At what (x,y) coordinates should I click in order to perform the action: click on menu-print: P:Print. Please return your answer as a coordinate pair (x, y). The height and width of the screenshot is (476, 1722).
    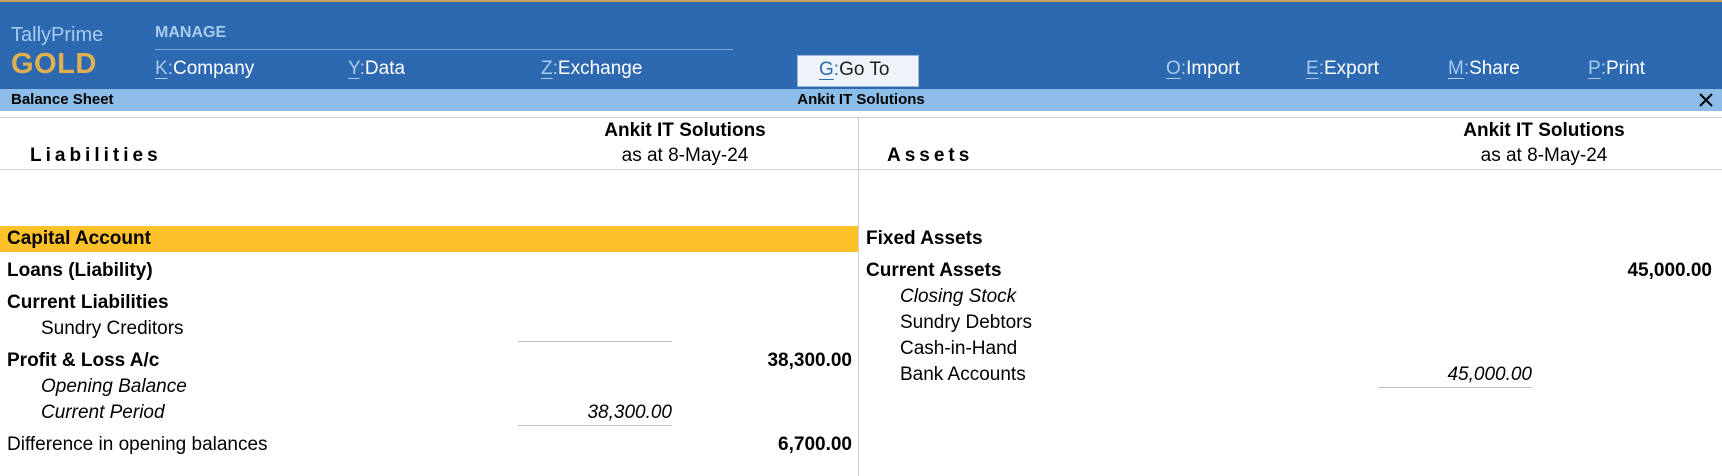
    Looking at the image, I should click on (1616, 69).